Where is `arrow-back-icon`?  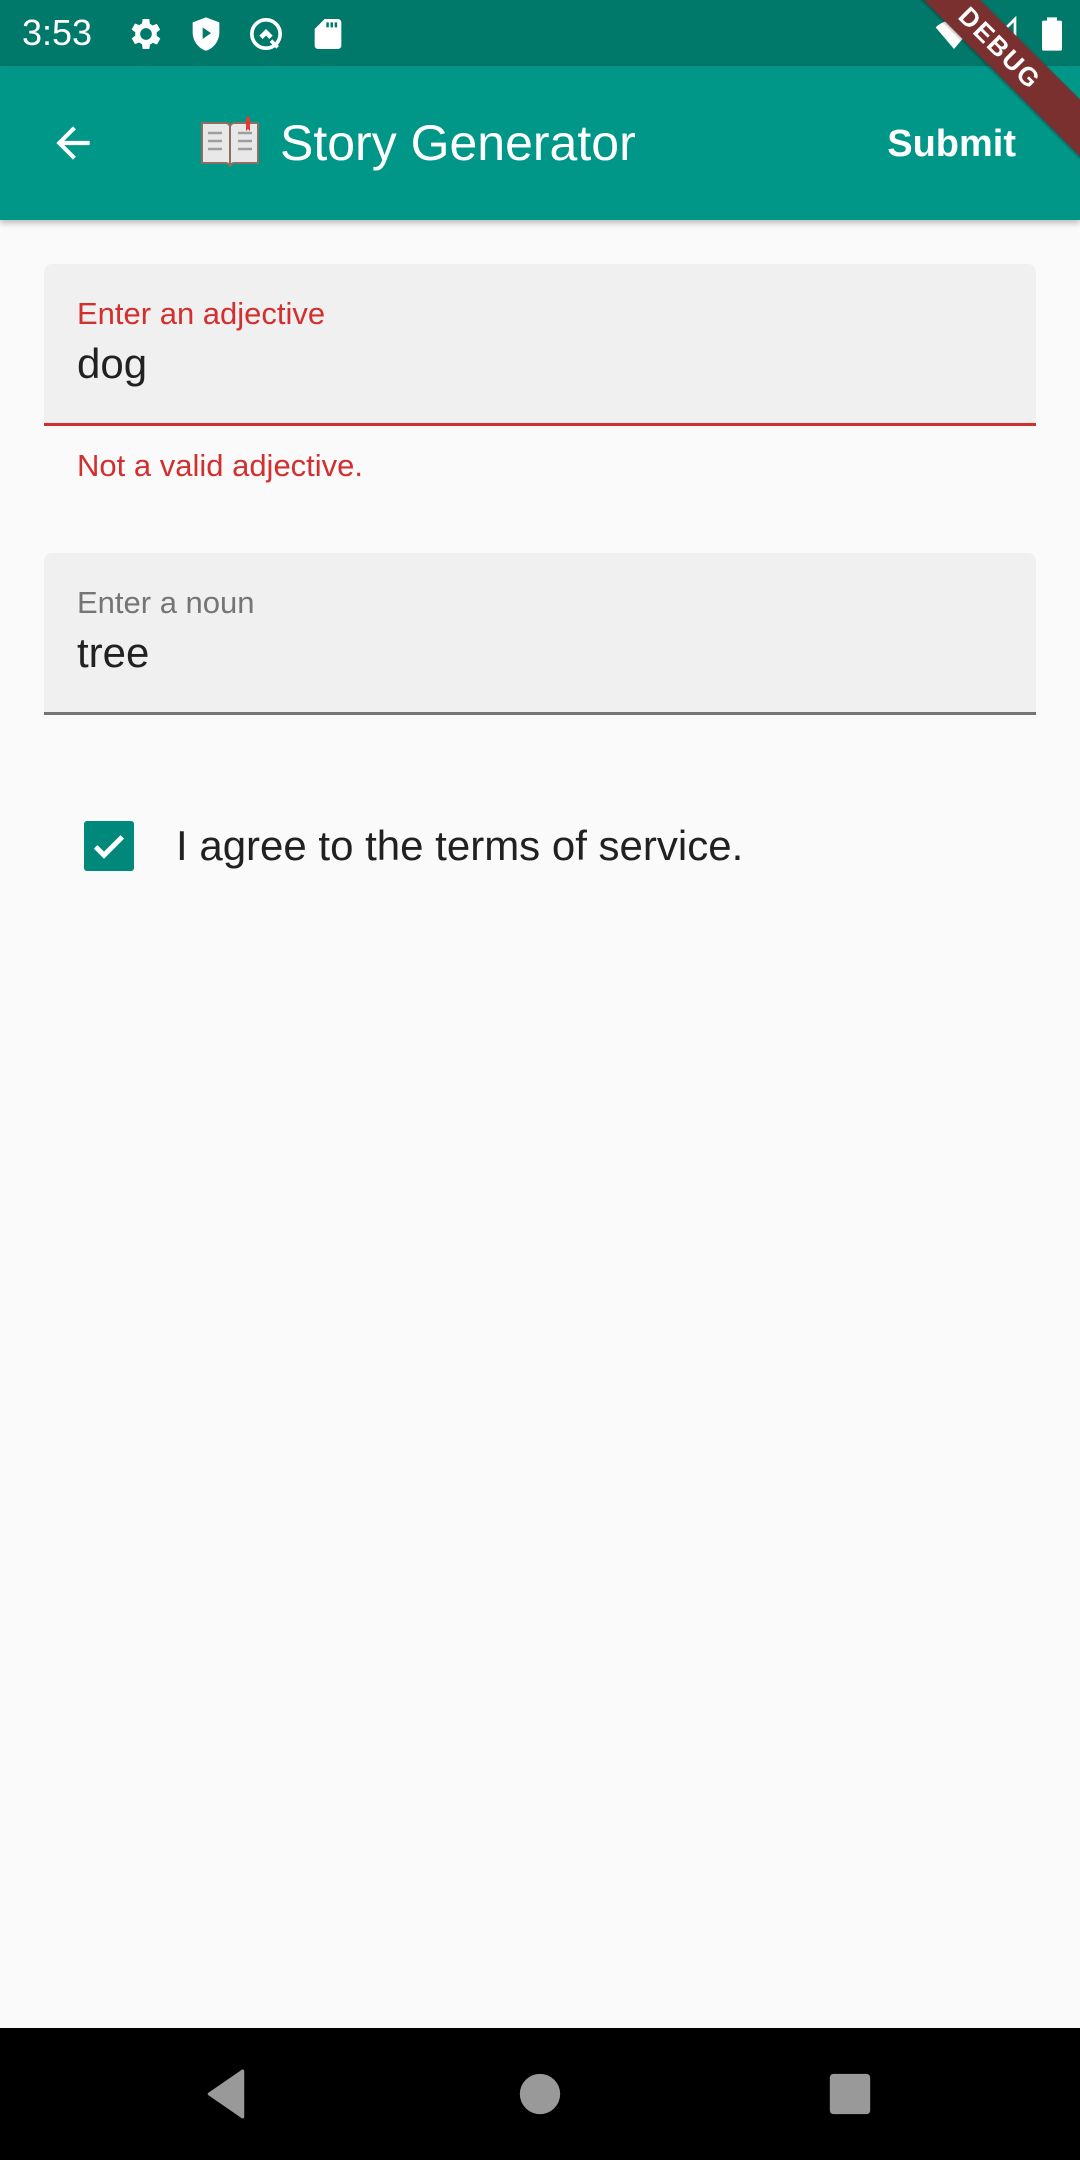 arrow-back-icon is located at coordinates (73, 143).